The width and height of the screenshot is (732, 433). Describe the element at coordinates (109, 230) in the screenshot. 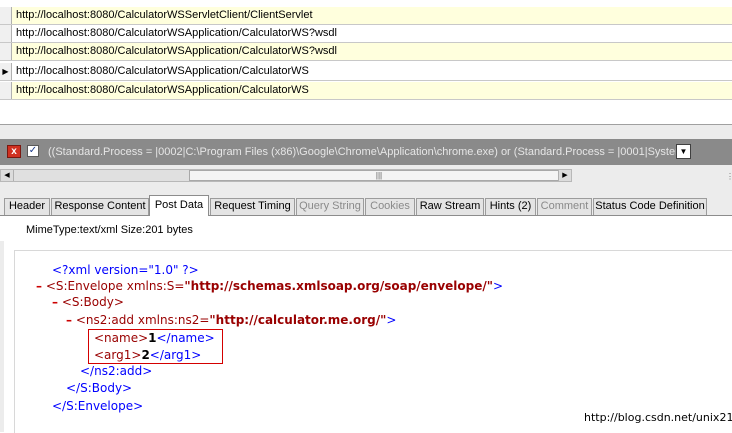

I see `mime-info: MimeType:text/xml Size:201 bytes` at that location.